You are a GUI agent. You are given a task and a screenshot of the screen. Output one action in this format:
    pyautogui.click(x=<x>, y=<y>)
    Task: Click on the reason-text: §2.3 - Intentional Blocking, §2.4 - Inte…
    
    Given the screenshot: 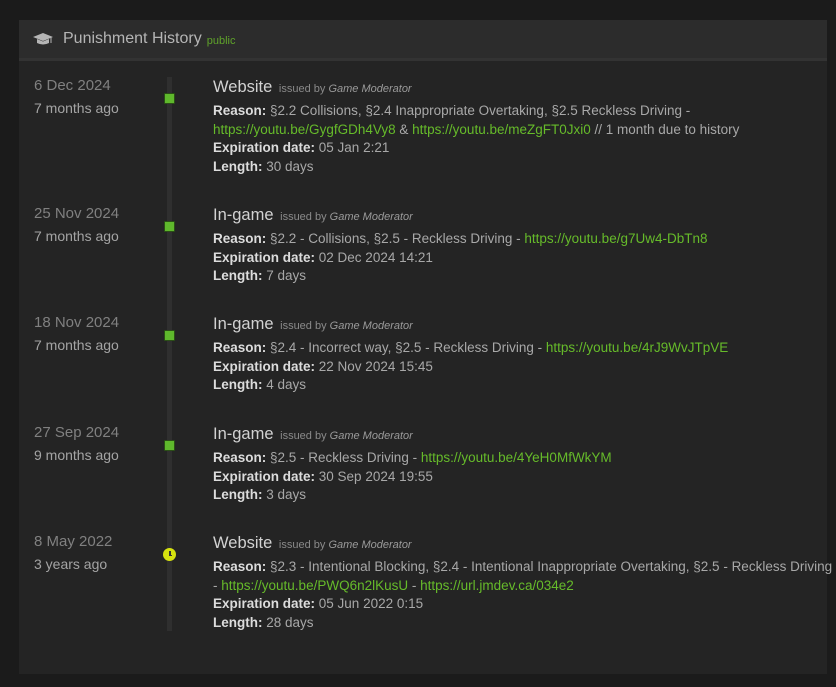 What is the action you would take?
    pyautogui.click(x=551, y=566)
    